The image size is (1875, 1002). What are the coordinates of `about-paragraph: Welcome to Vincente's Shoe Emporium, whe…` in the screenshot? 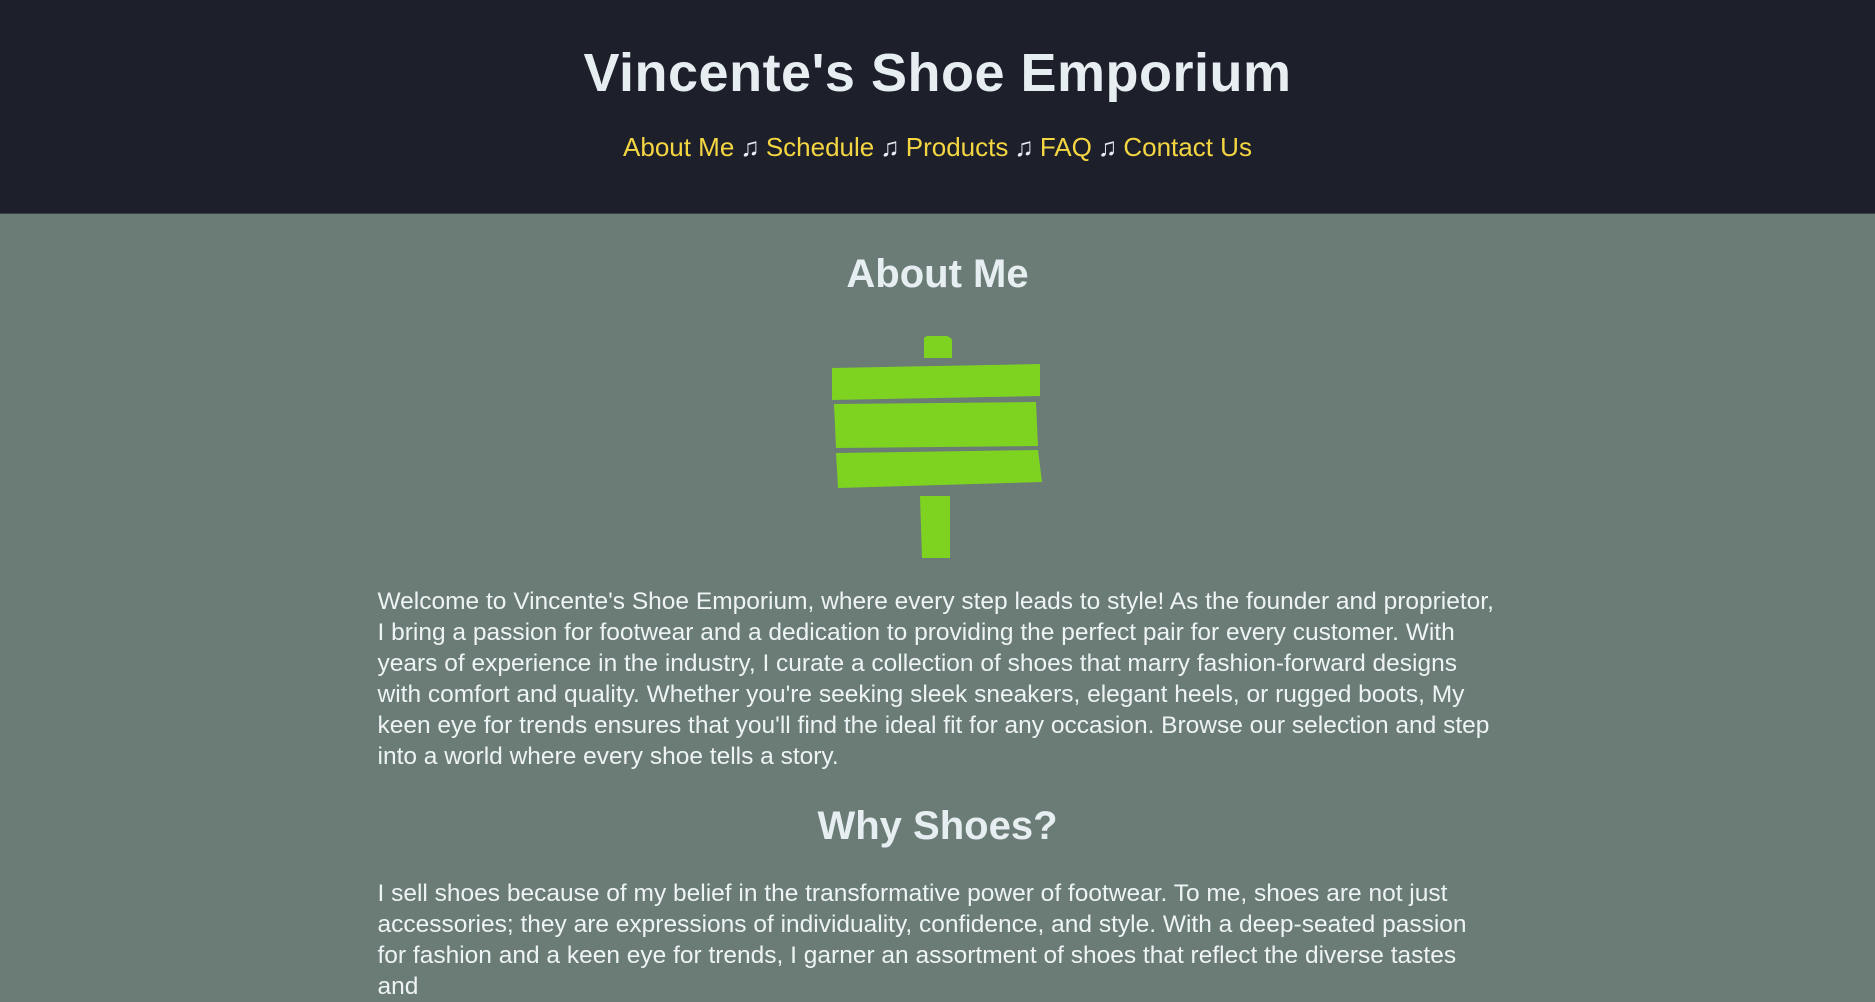 It's located at (935, 679).